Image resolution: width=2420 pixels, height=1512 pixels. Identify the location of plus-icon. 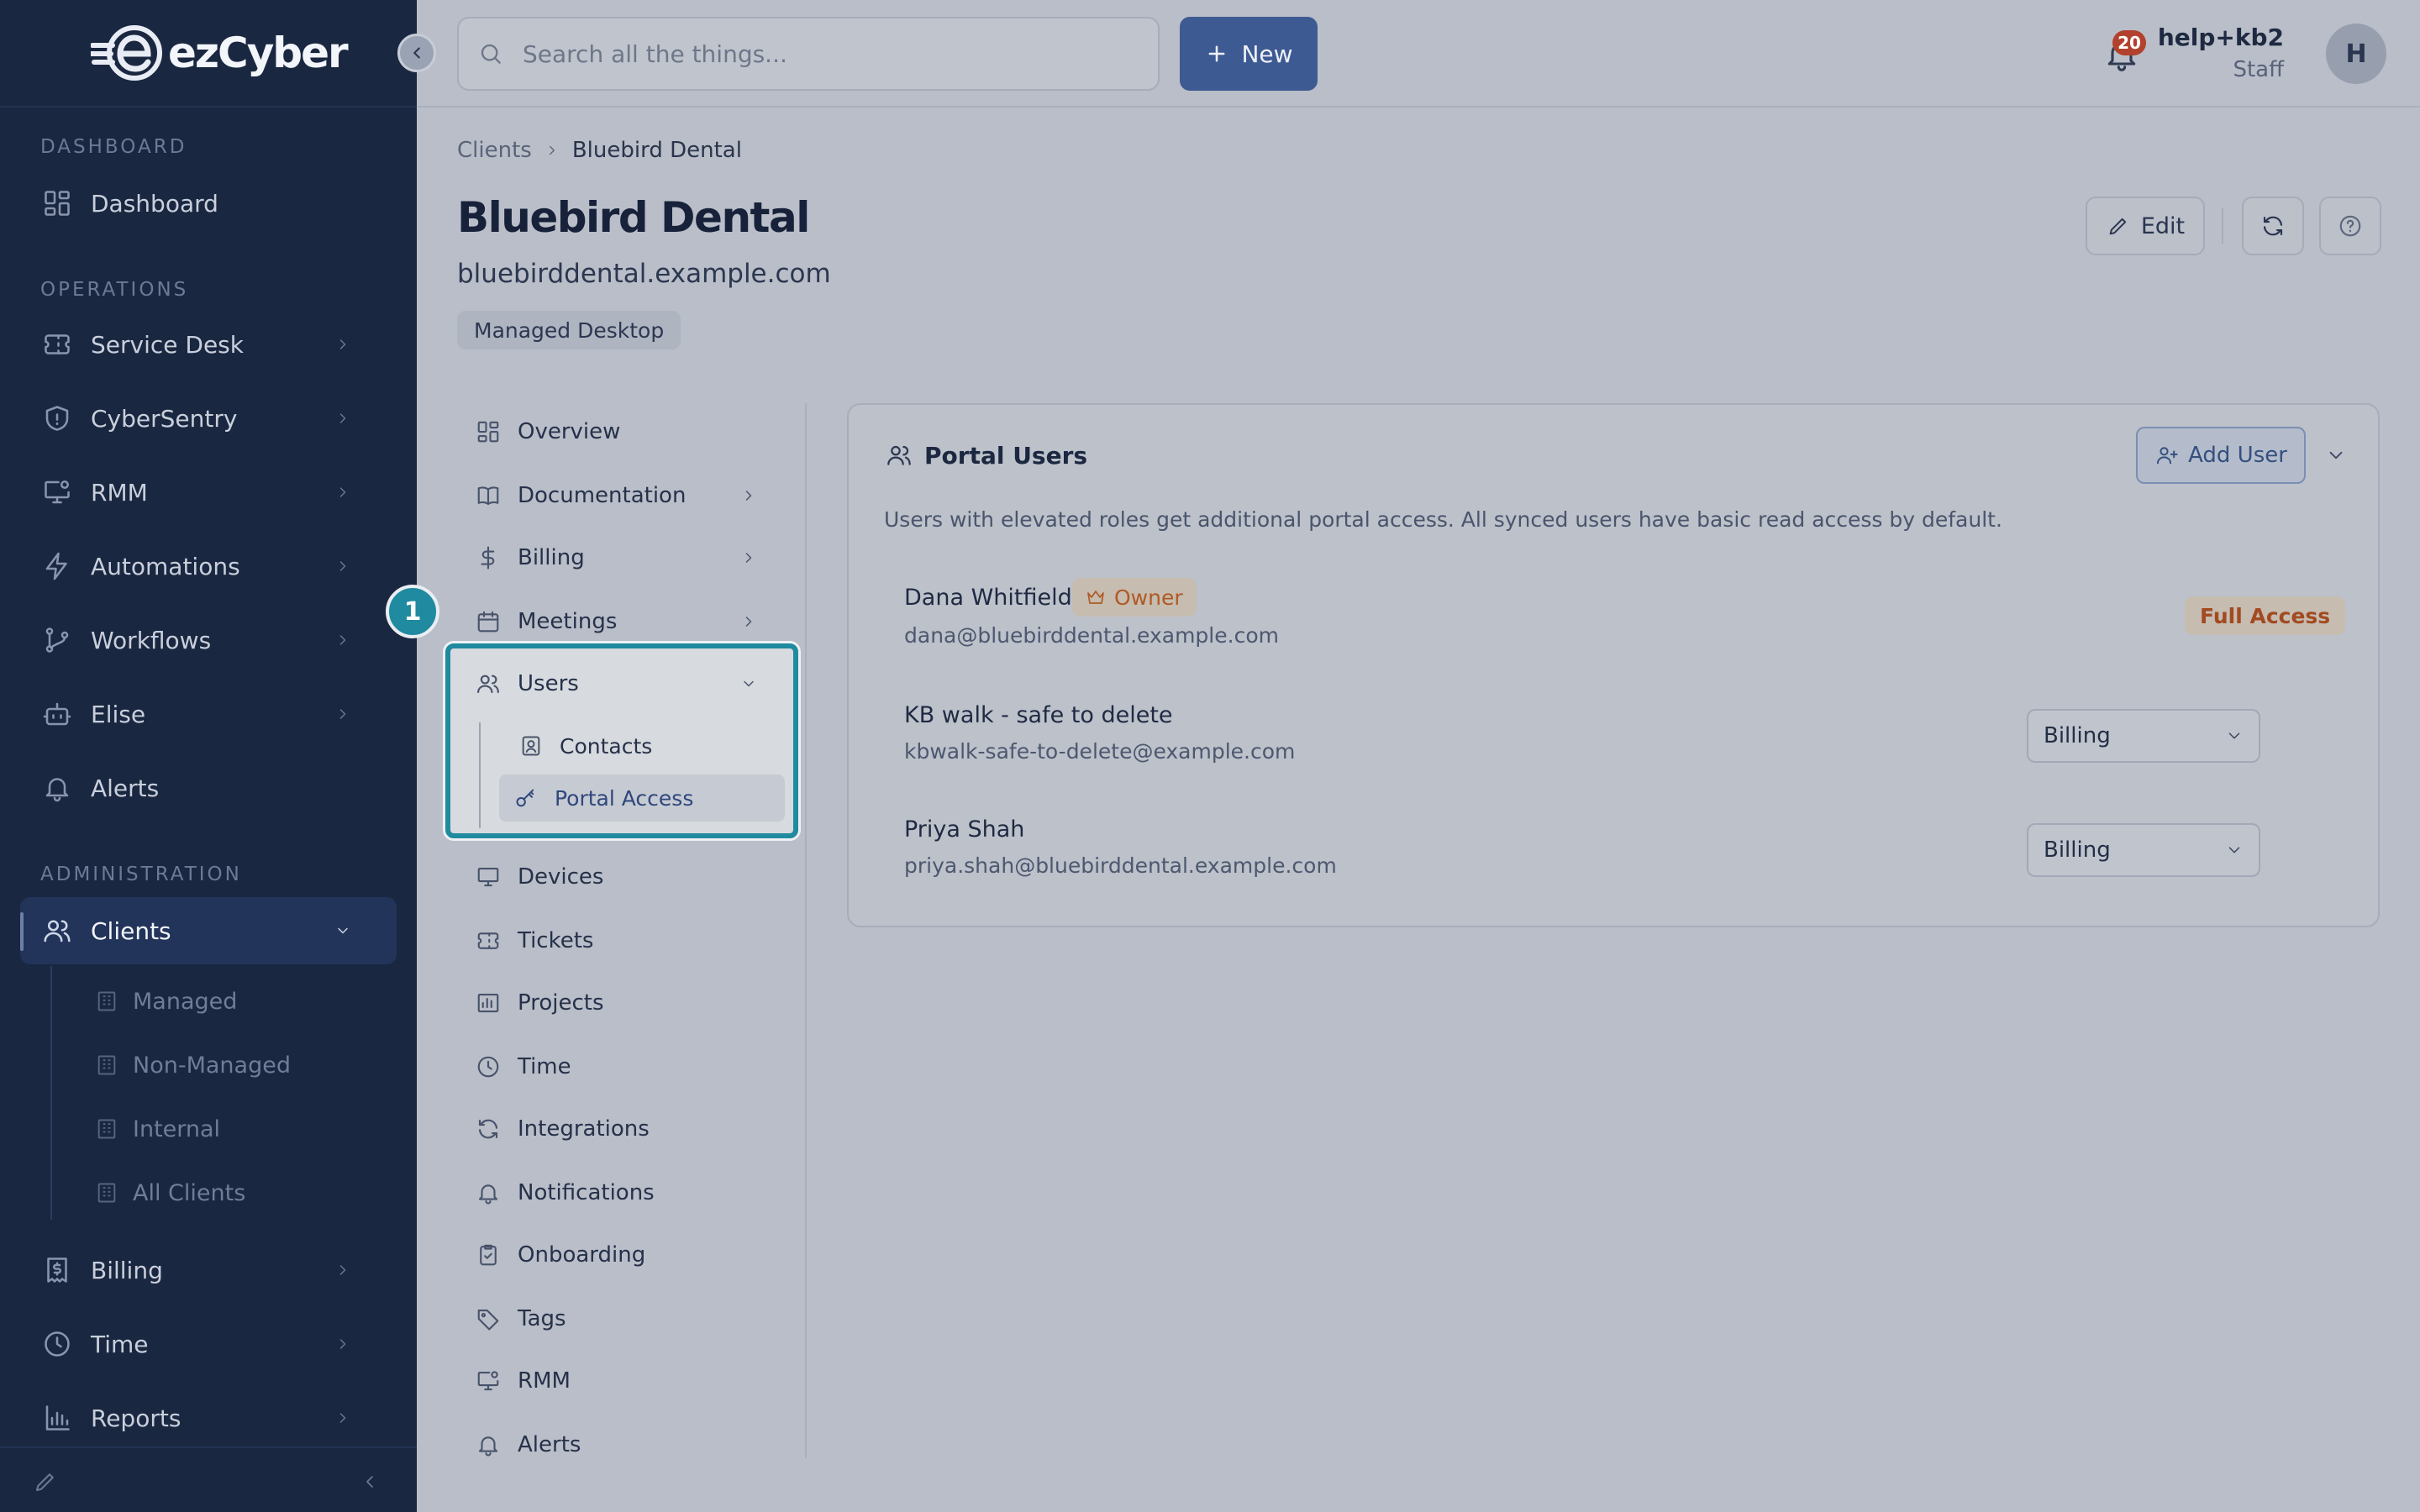
(1216, 53).